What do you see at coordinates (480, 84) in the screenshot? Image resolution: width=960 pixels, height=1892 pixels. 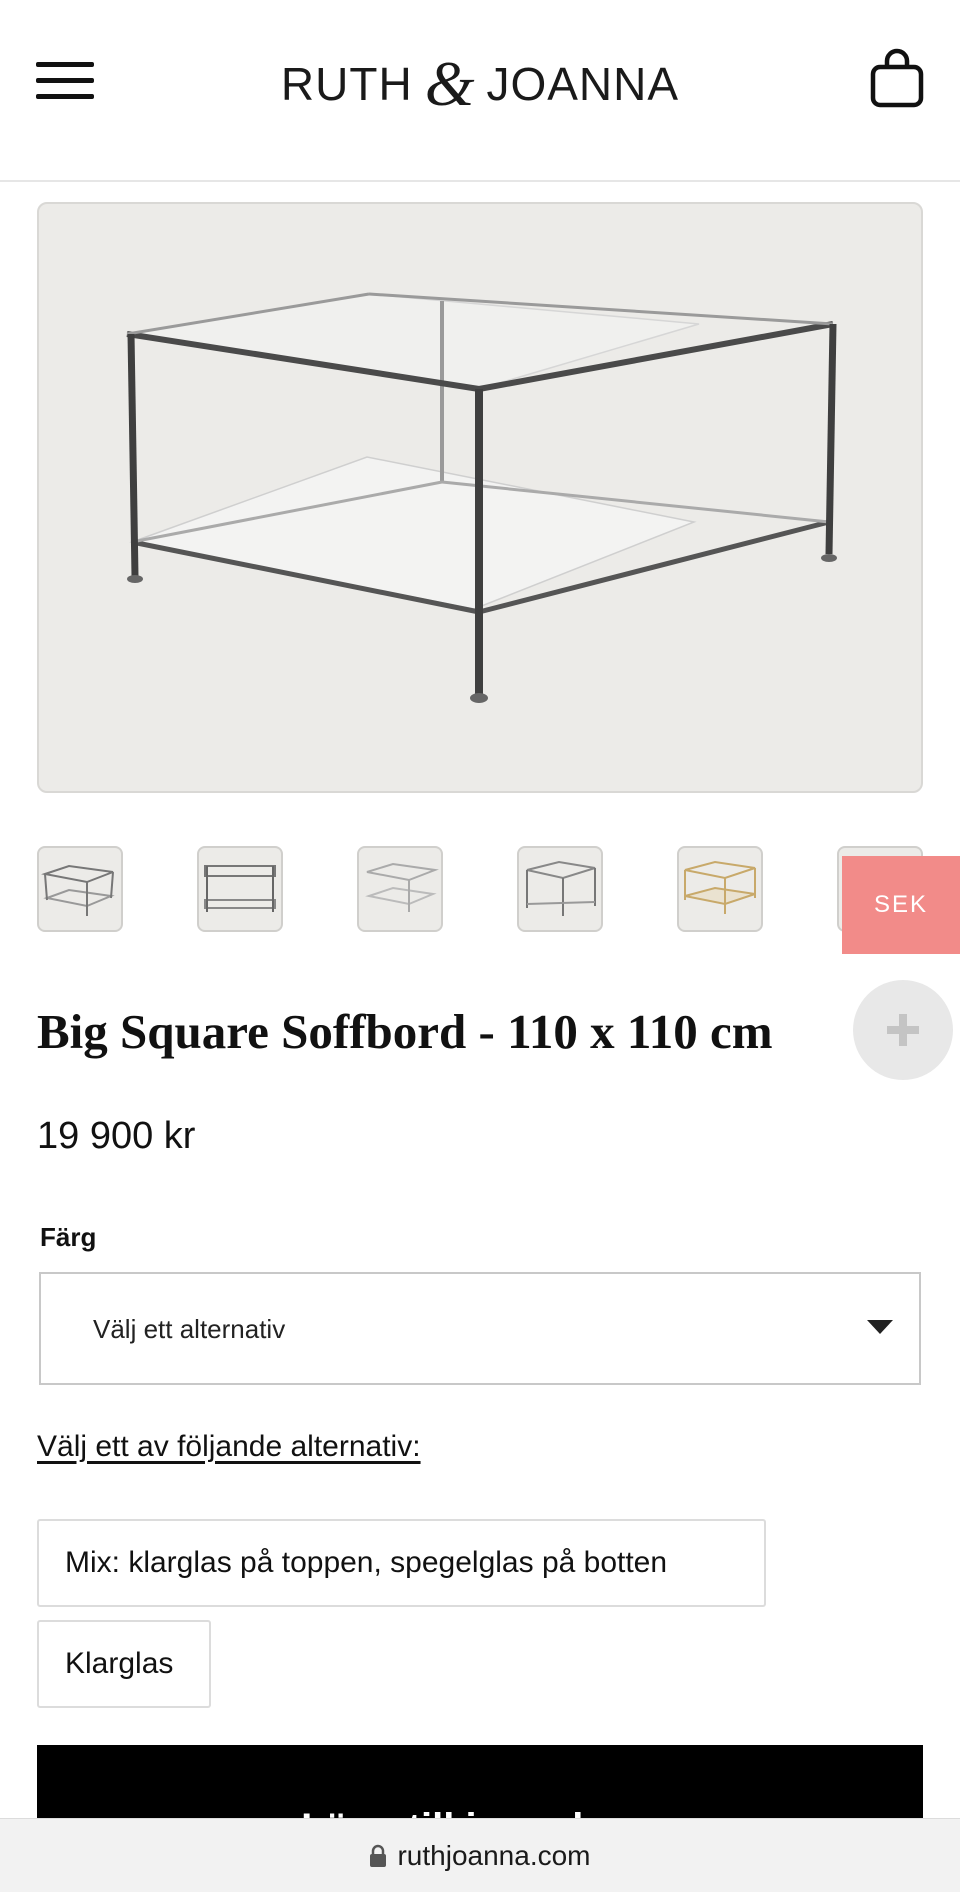 I see `brand-logo: RUTH & JOANNA` at bounding box center [480, 84].